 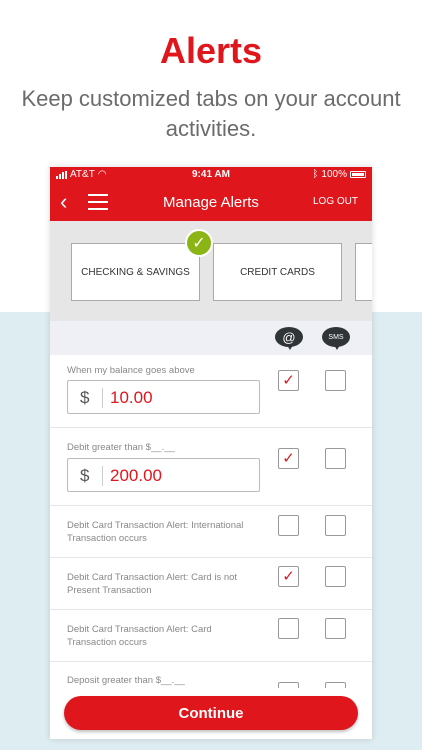 What do you see at coordinates (199, 243) in the screenshot?
I see `selected-check-icon: ✓` at bounding box center [199, 243].